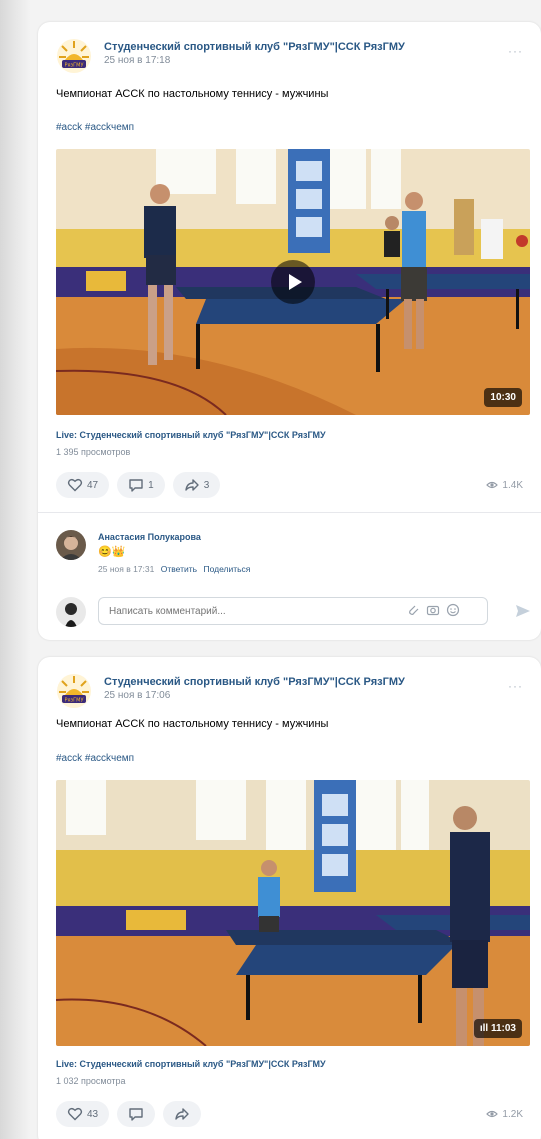 This screenshot has width=541, height=1139. I want to click on like-button: 43, so click(83, 1114).